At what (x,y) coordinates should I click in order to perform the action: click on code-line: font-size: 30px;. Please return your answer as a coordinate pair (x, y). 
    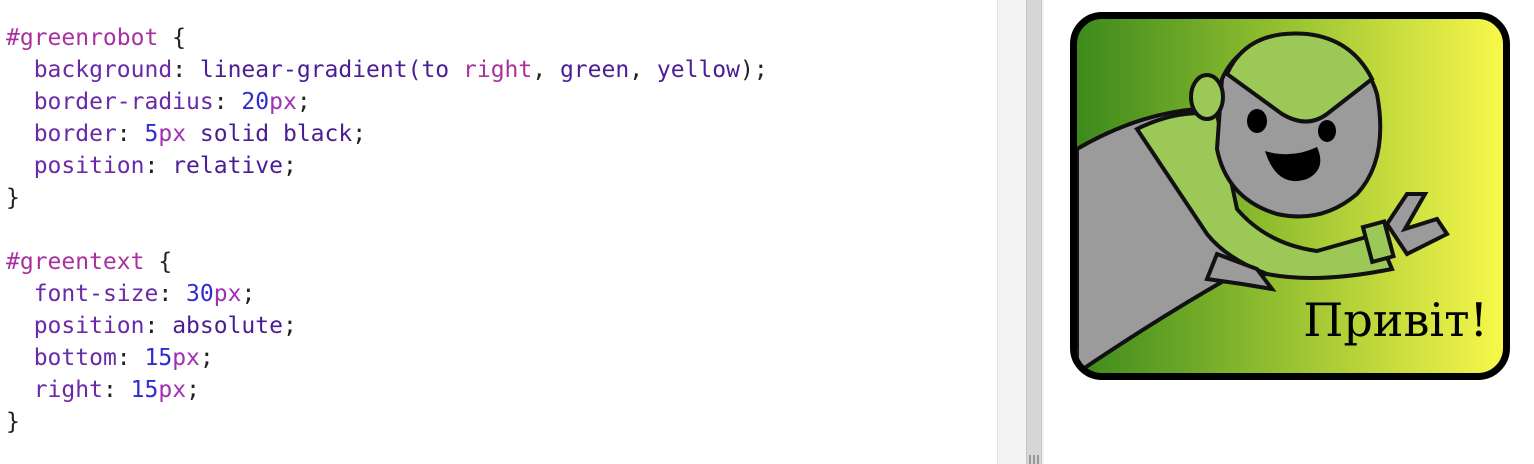
    Looking at the image, I should click on (387, 294).